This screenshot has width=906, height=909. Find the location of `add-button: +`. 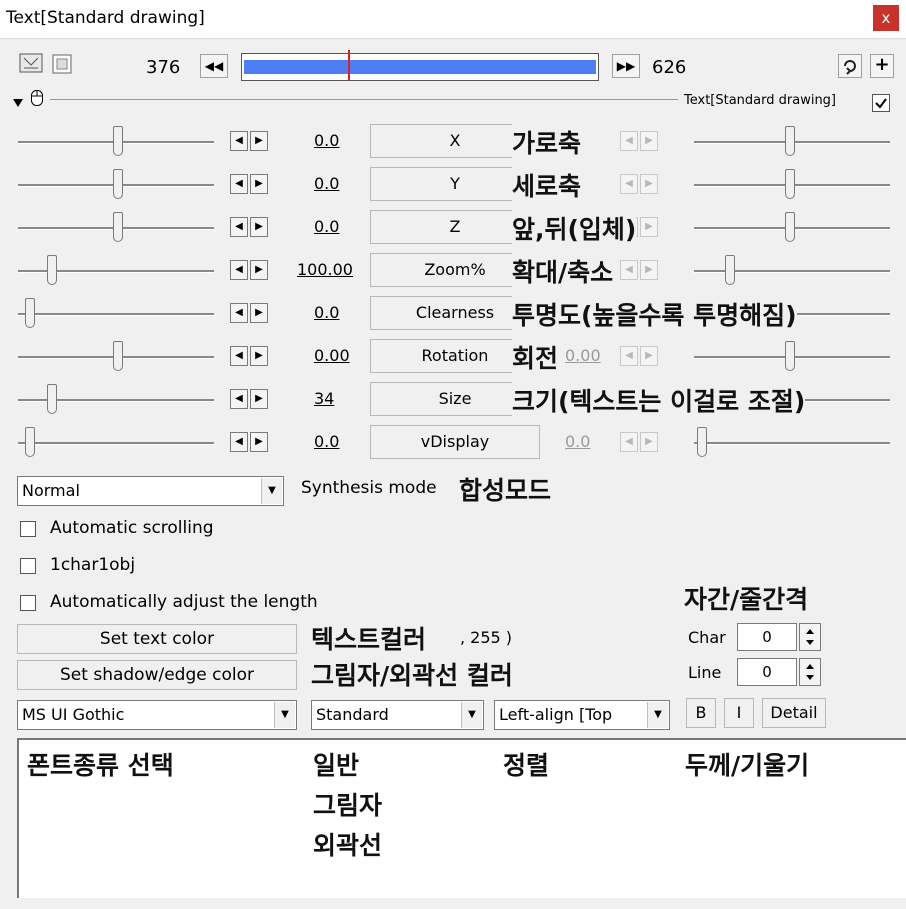

add-button: + is located at coordinates (882, 66).